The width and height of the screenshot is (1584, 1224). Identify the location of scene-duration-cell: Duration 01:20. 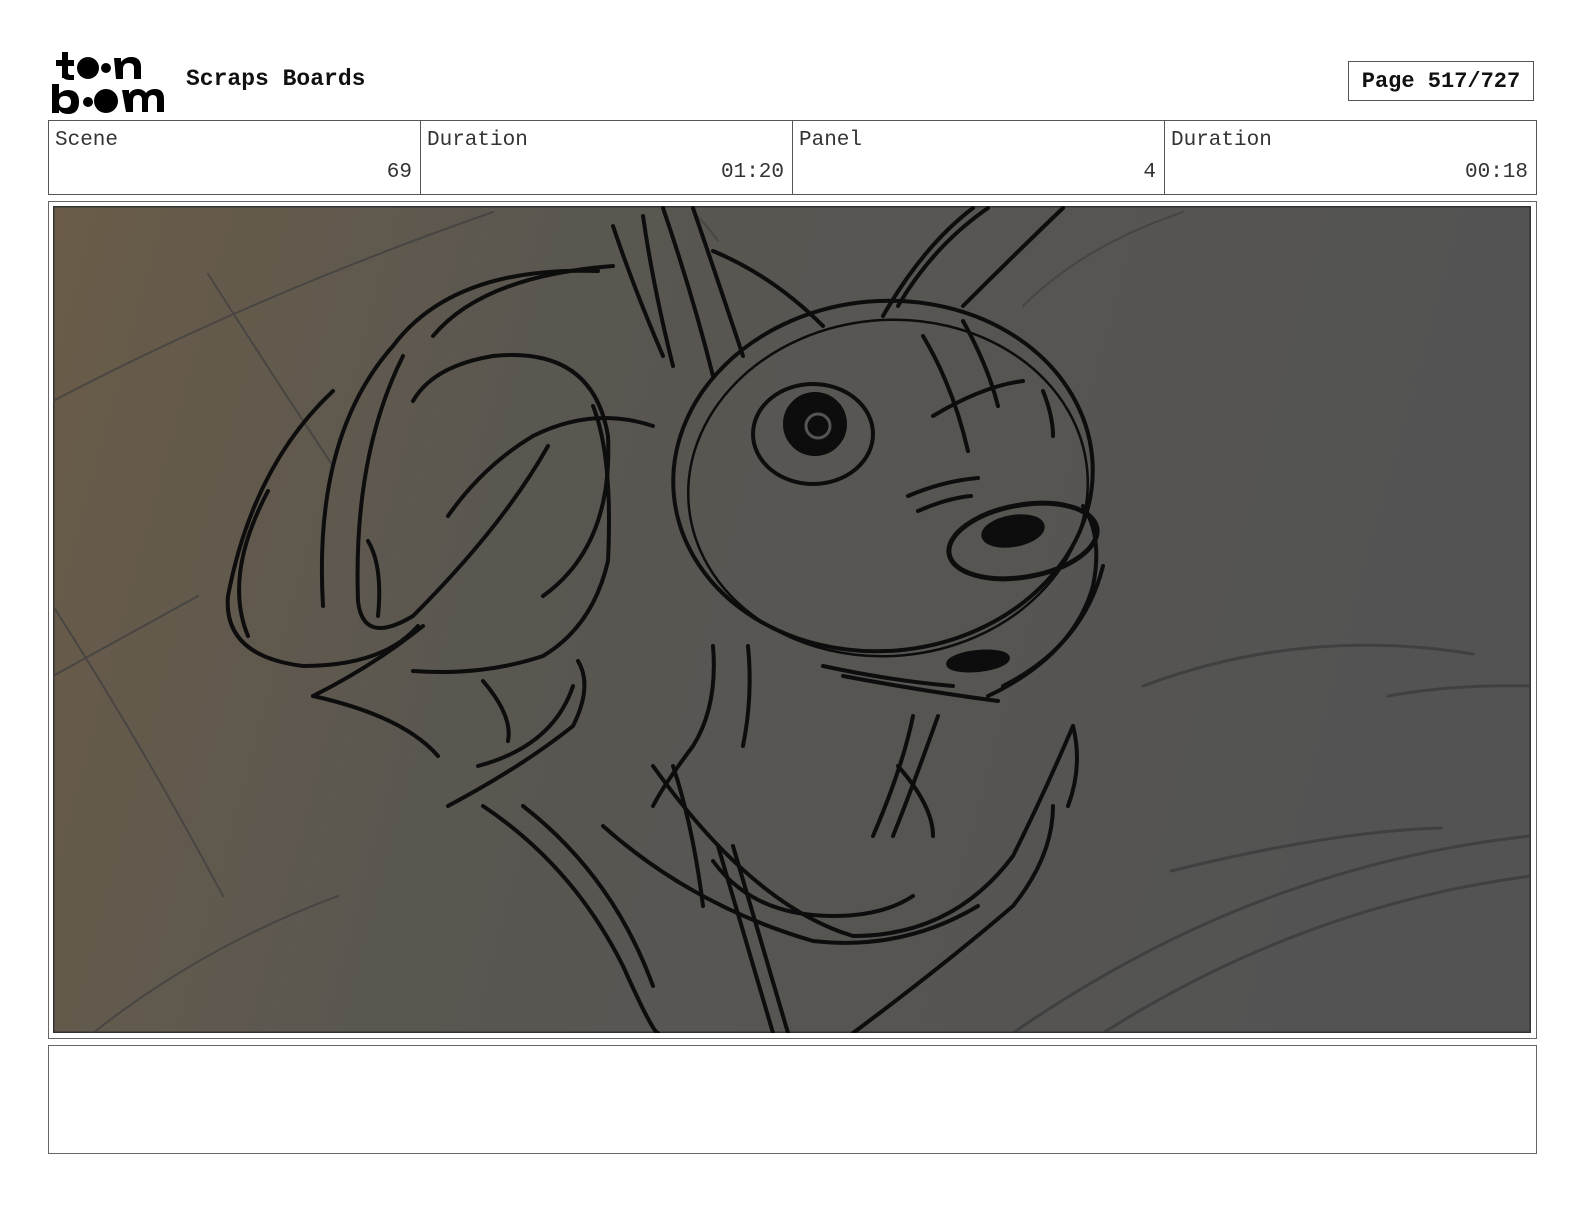
(607, 157).